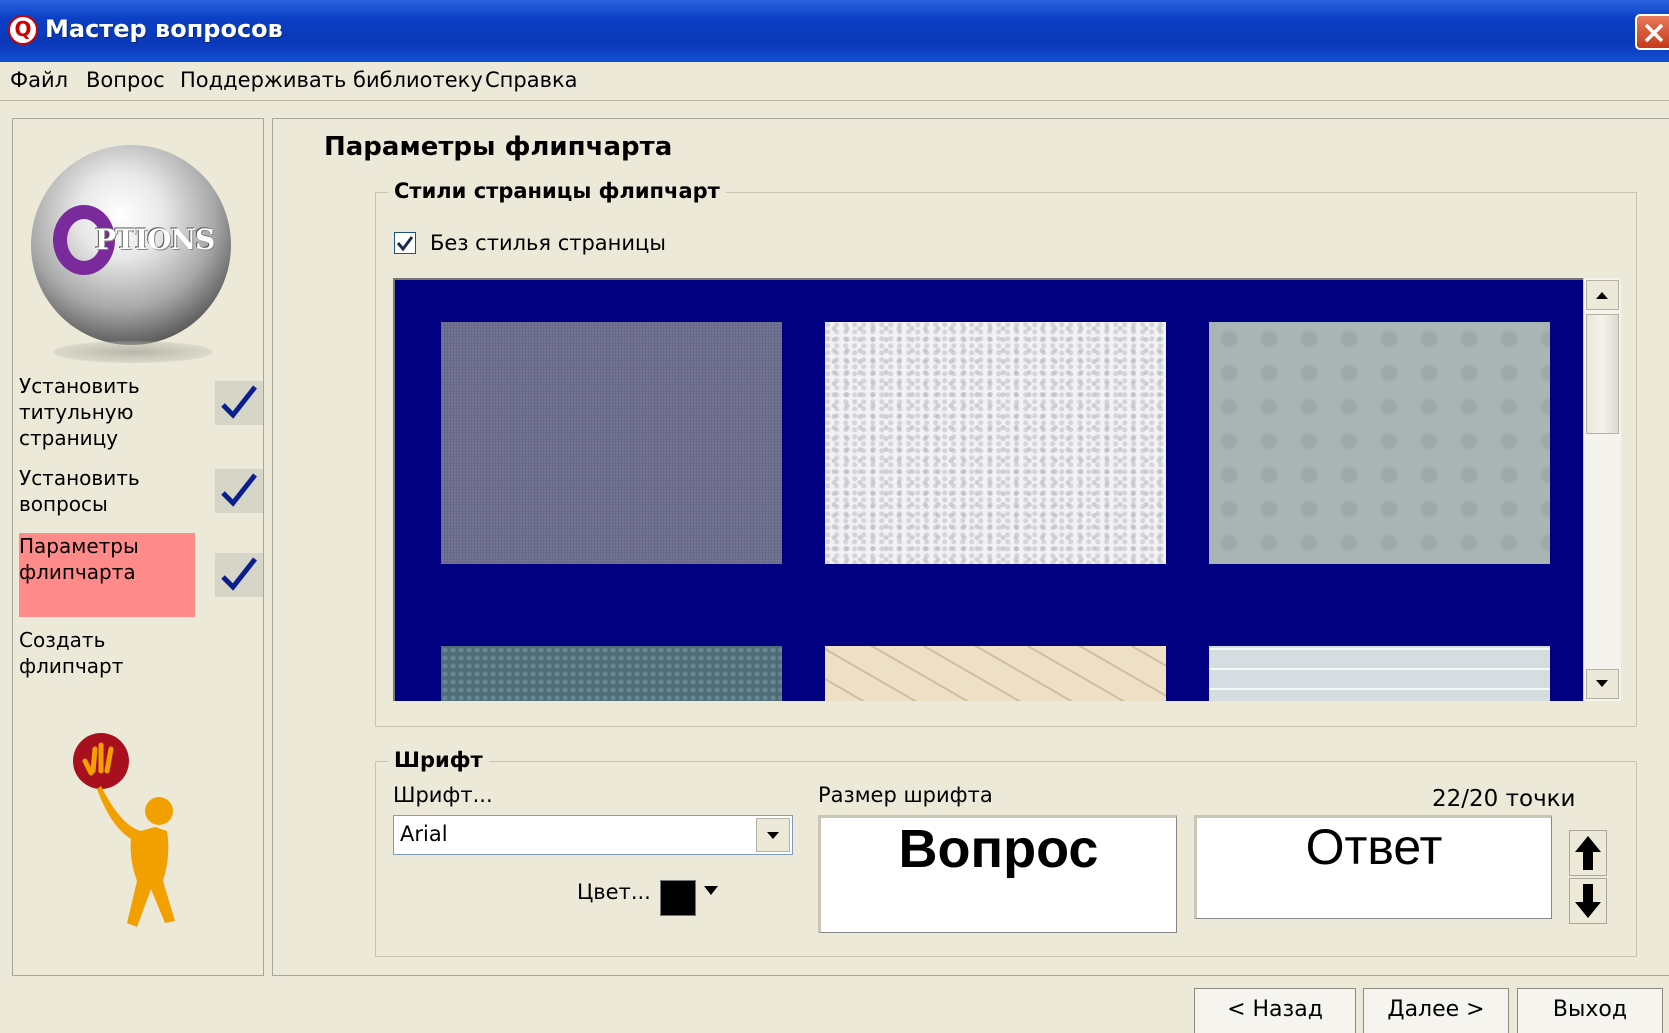  What do you see at coordinates (124, 830) in the screenshot?
I see `person-figure-icon` at bounding box center [124, 830].